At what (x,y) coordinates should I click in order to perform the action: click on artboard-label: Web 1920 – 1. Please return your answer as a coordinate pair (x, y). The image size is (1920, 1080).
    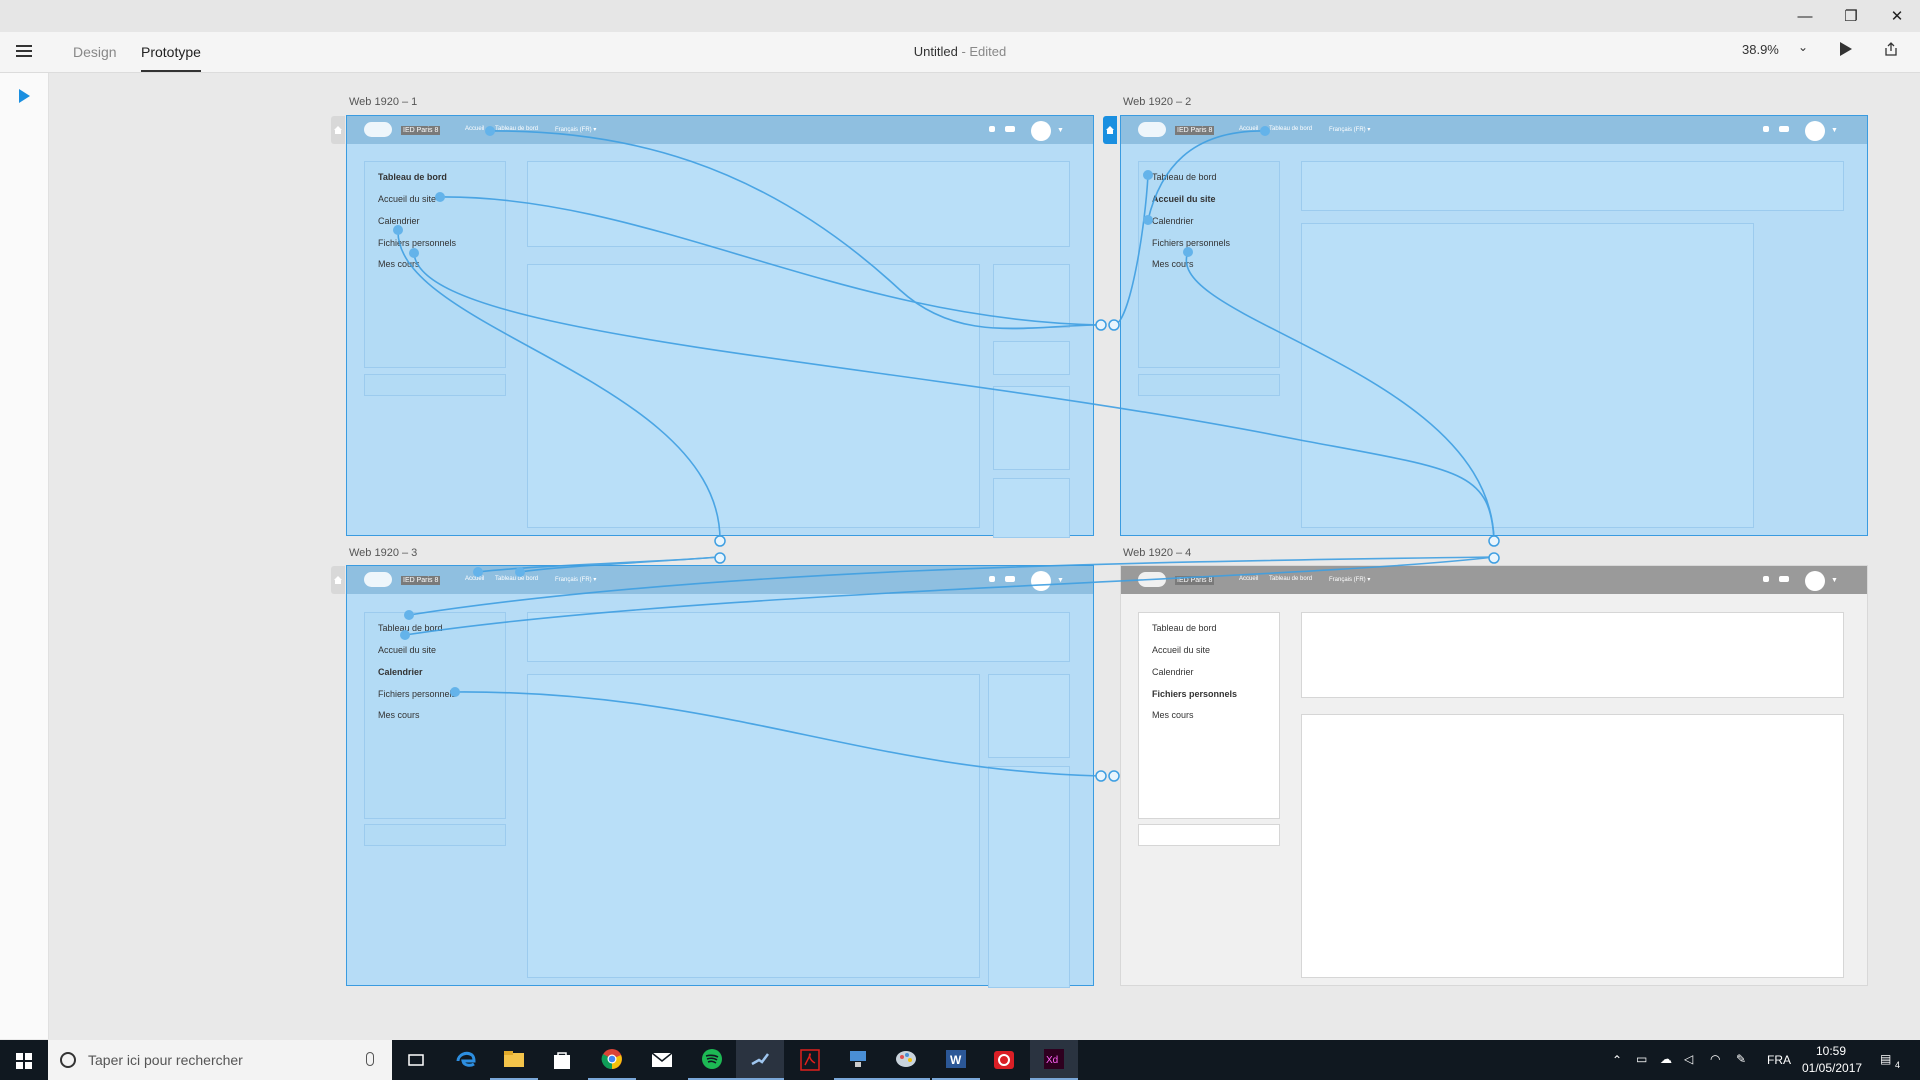
    Looking at the image, I should click on (383, 102).